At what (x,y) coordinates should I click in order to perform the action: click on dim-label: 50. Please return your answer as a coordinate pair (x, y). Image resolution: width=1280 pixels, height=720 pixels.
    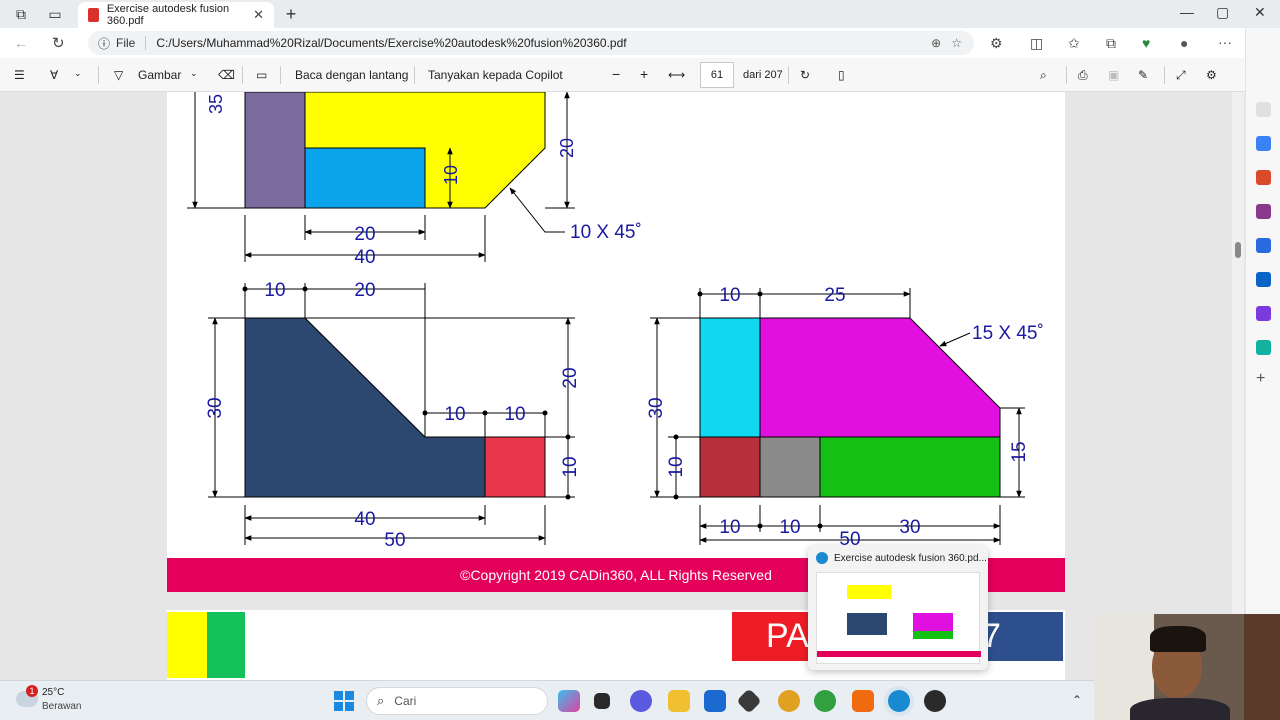
    Looking at the image, I should click on (394, 540).